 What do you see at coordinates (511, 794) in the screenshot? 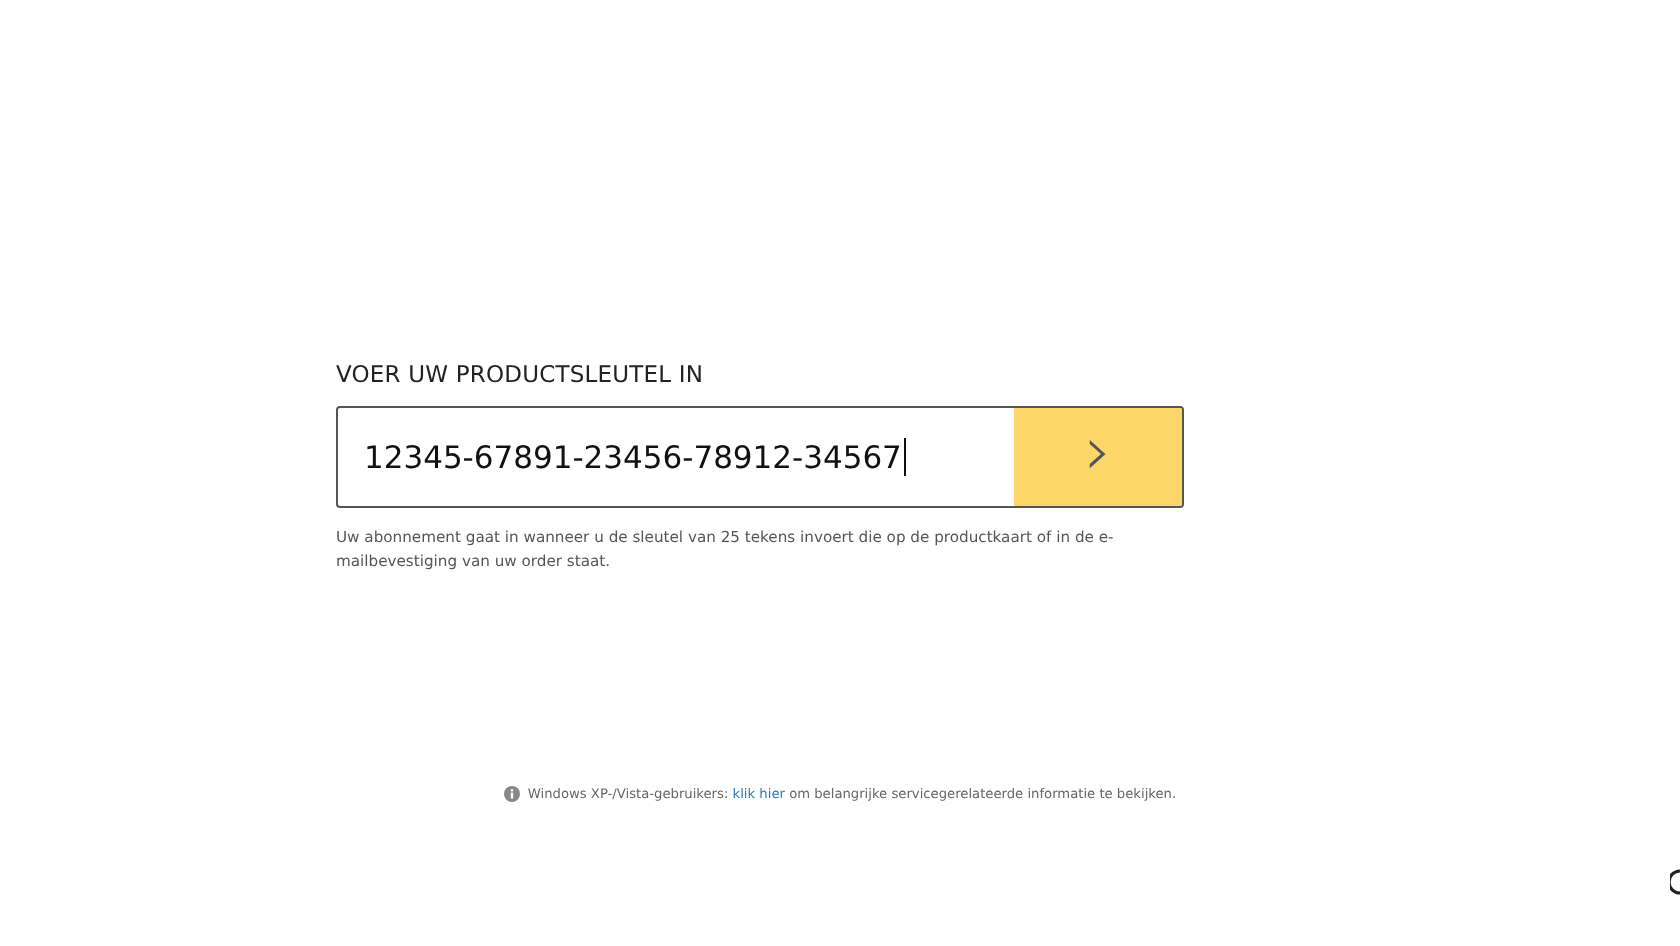
I see `info-icon` at bounding box center [511, 794].